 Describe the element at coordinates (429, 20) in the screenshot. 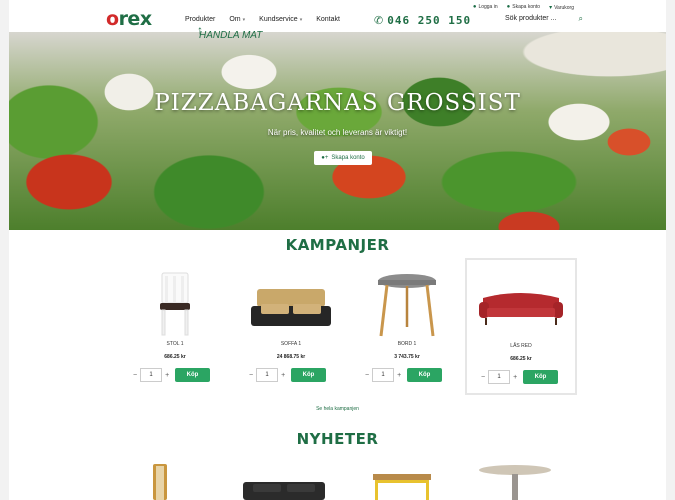

I see `phone-label: 046 250 150` at that location.